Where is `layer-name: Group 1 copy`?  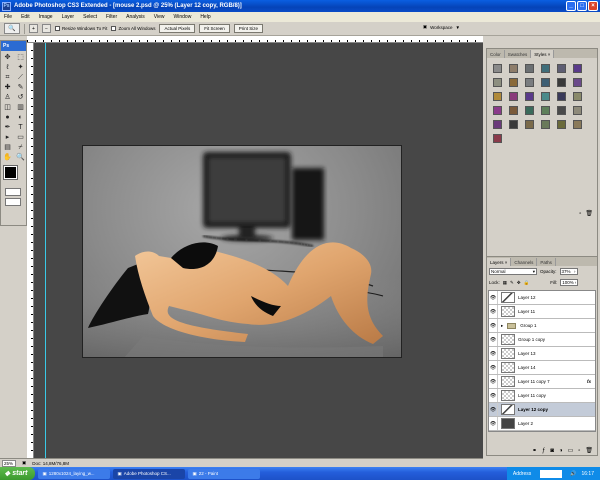
layer-name: Group 1 copy is located at coordinates (531, 339).